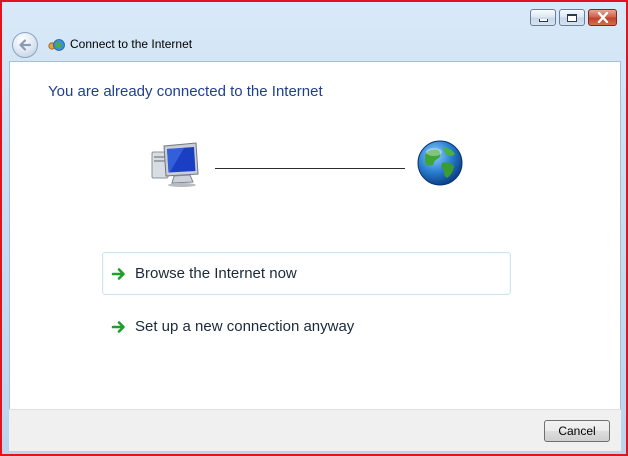 This screenshot has height=456, width=628. What do you see at coordinates (175, 164) in the screenshot?
I see `computer-icon` at bounding box center [175, 164].